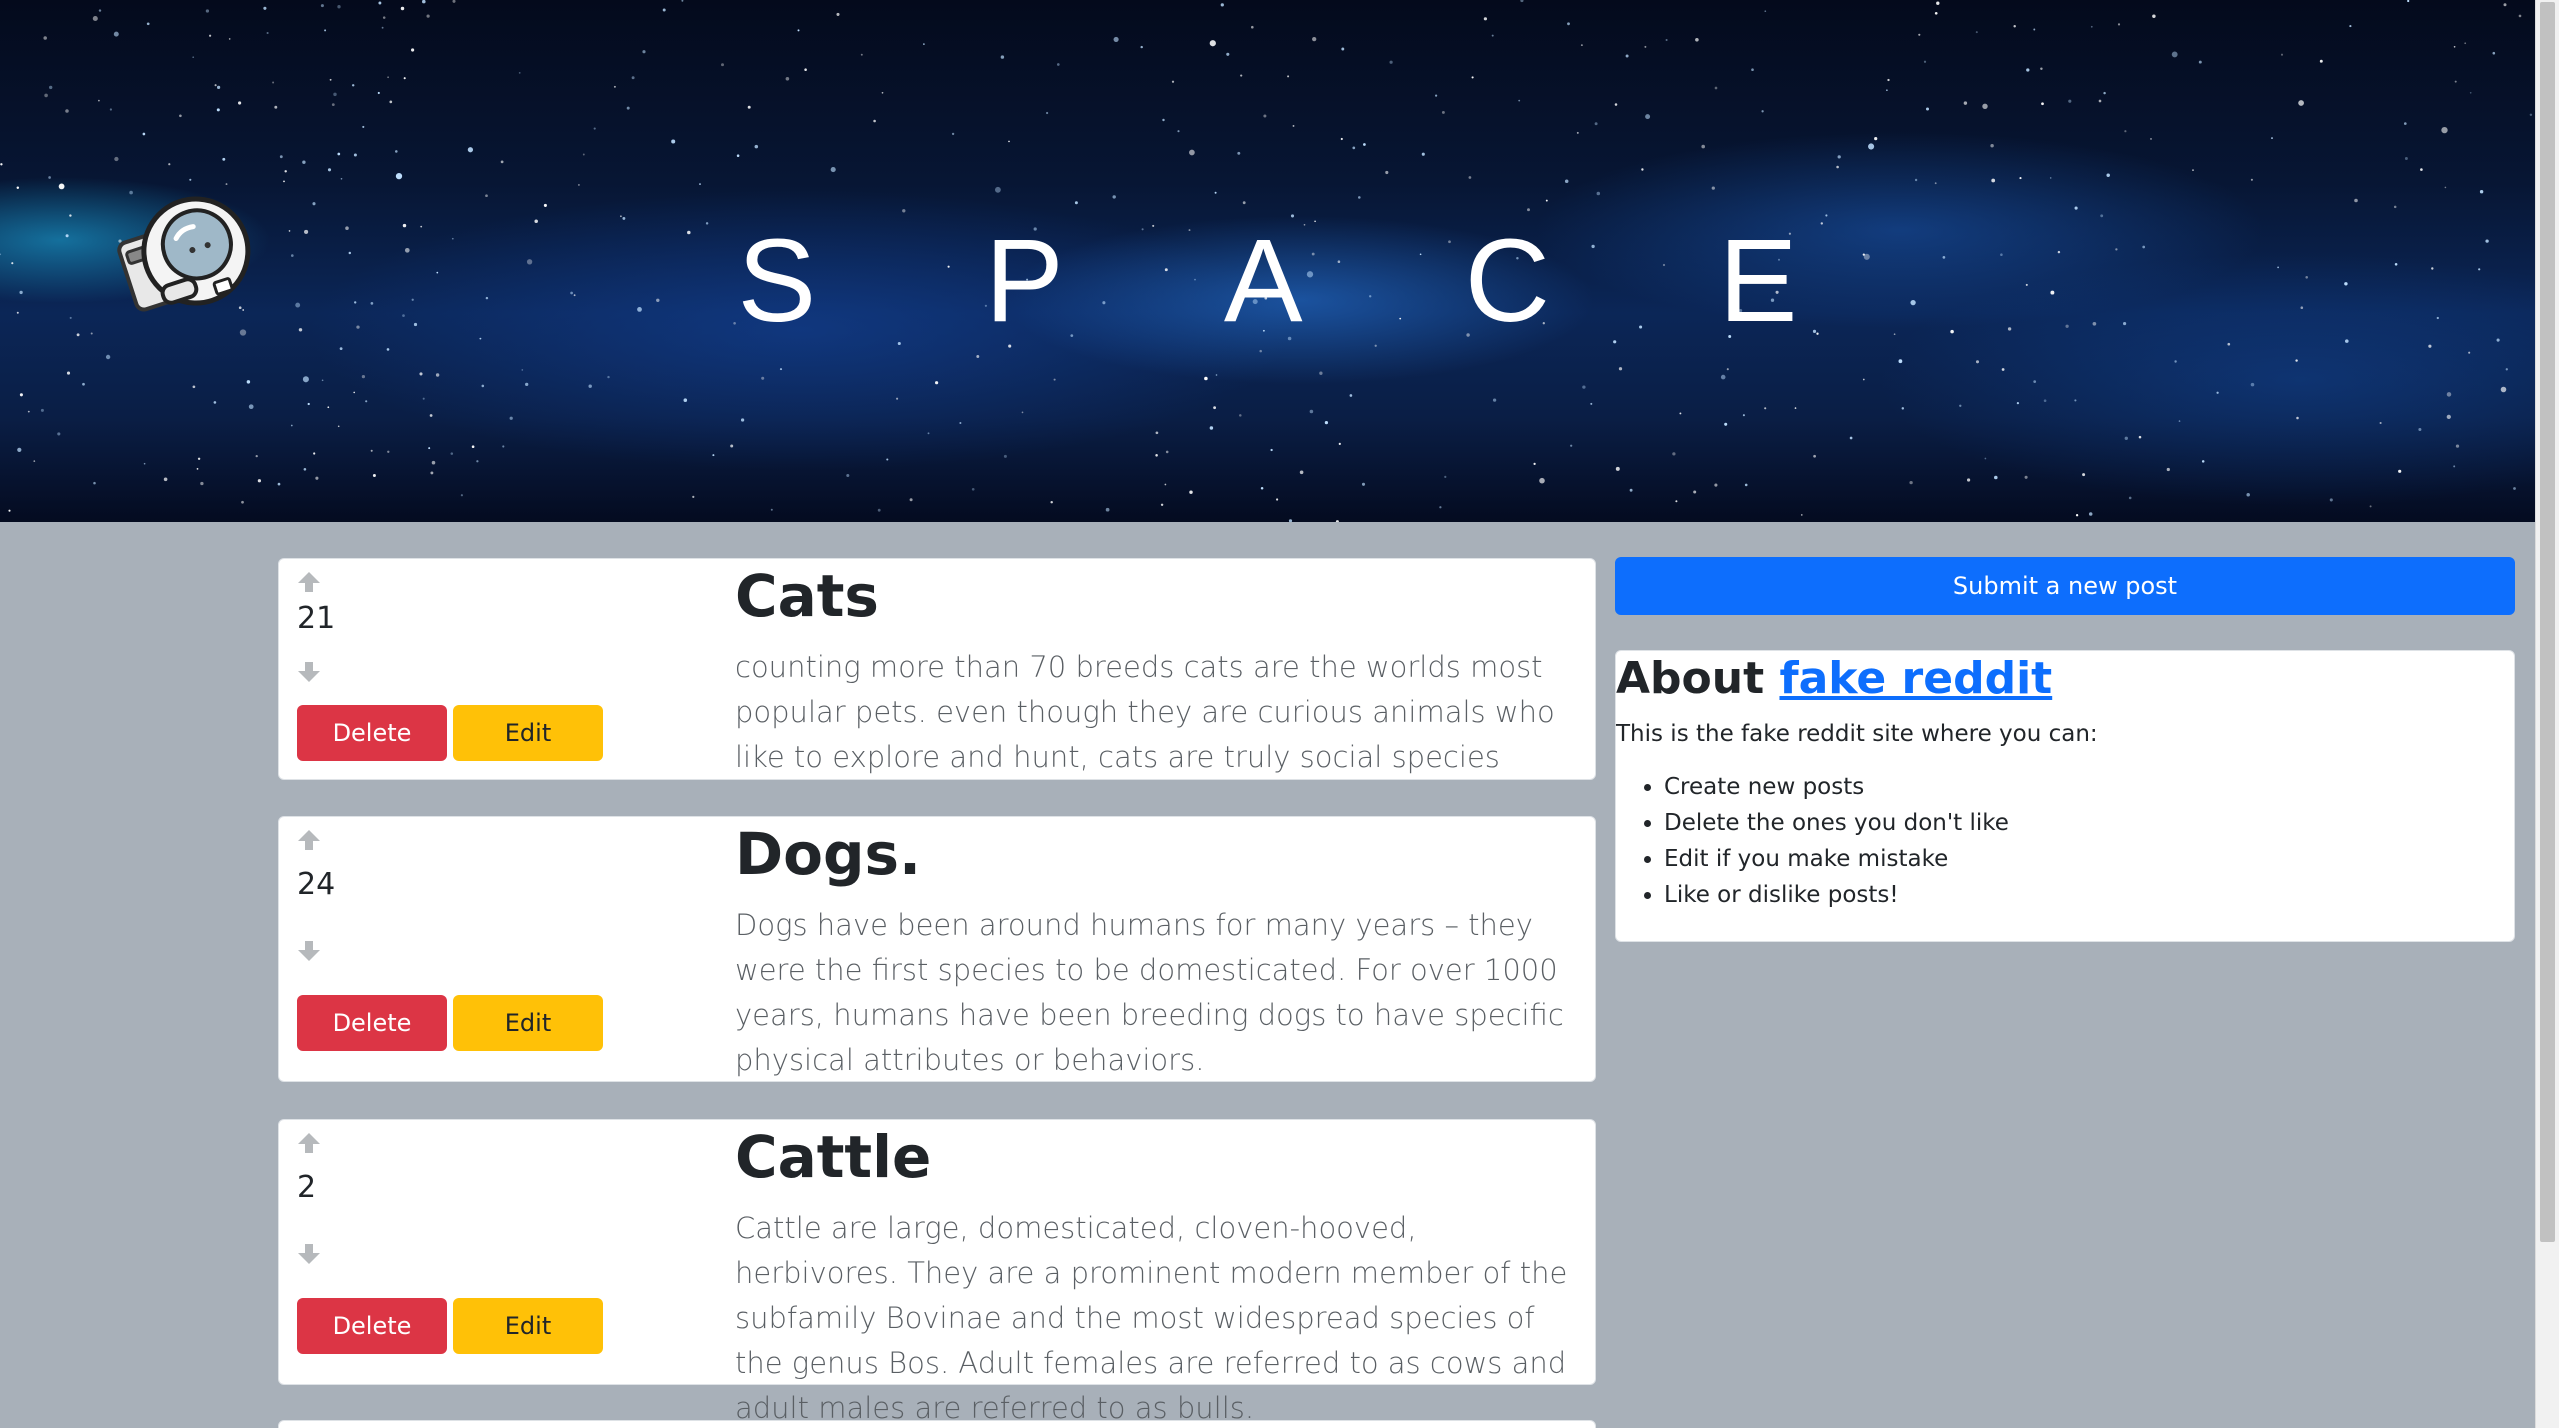 The width and height of the screenshot is (2559, 1428). What do you see at coordinates (2547, 622) in the screenshot?
I see `scrollbar-thumb` at bounding box center [2547, 622].